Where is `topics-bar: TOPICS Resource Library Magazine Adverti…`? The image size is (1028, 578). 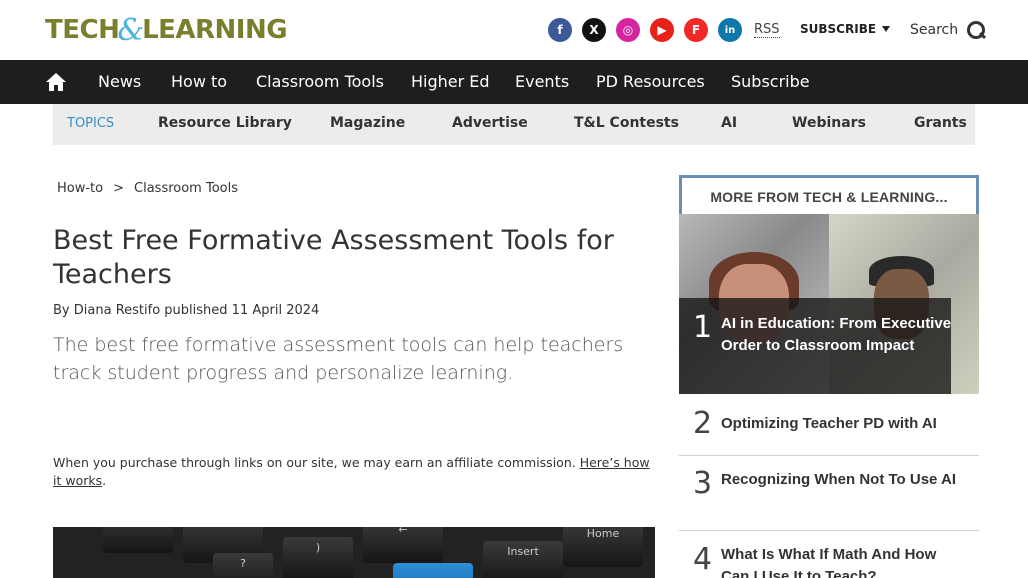 topics-bar: TOPICS Resource Library Magazine Adverti… is located at coordinates (514, 124).